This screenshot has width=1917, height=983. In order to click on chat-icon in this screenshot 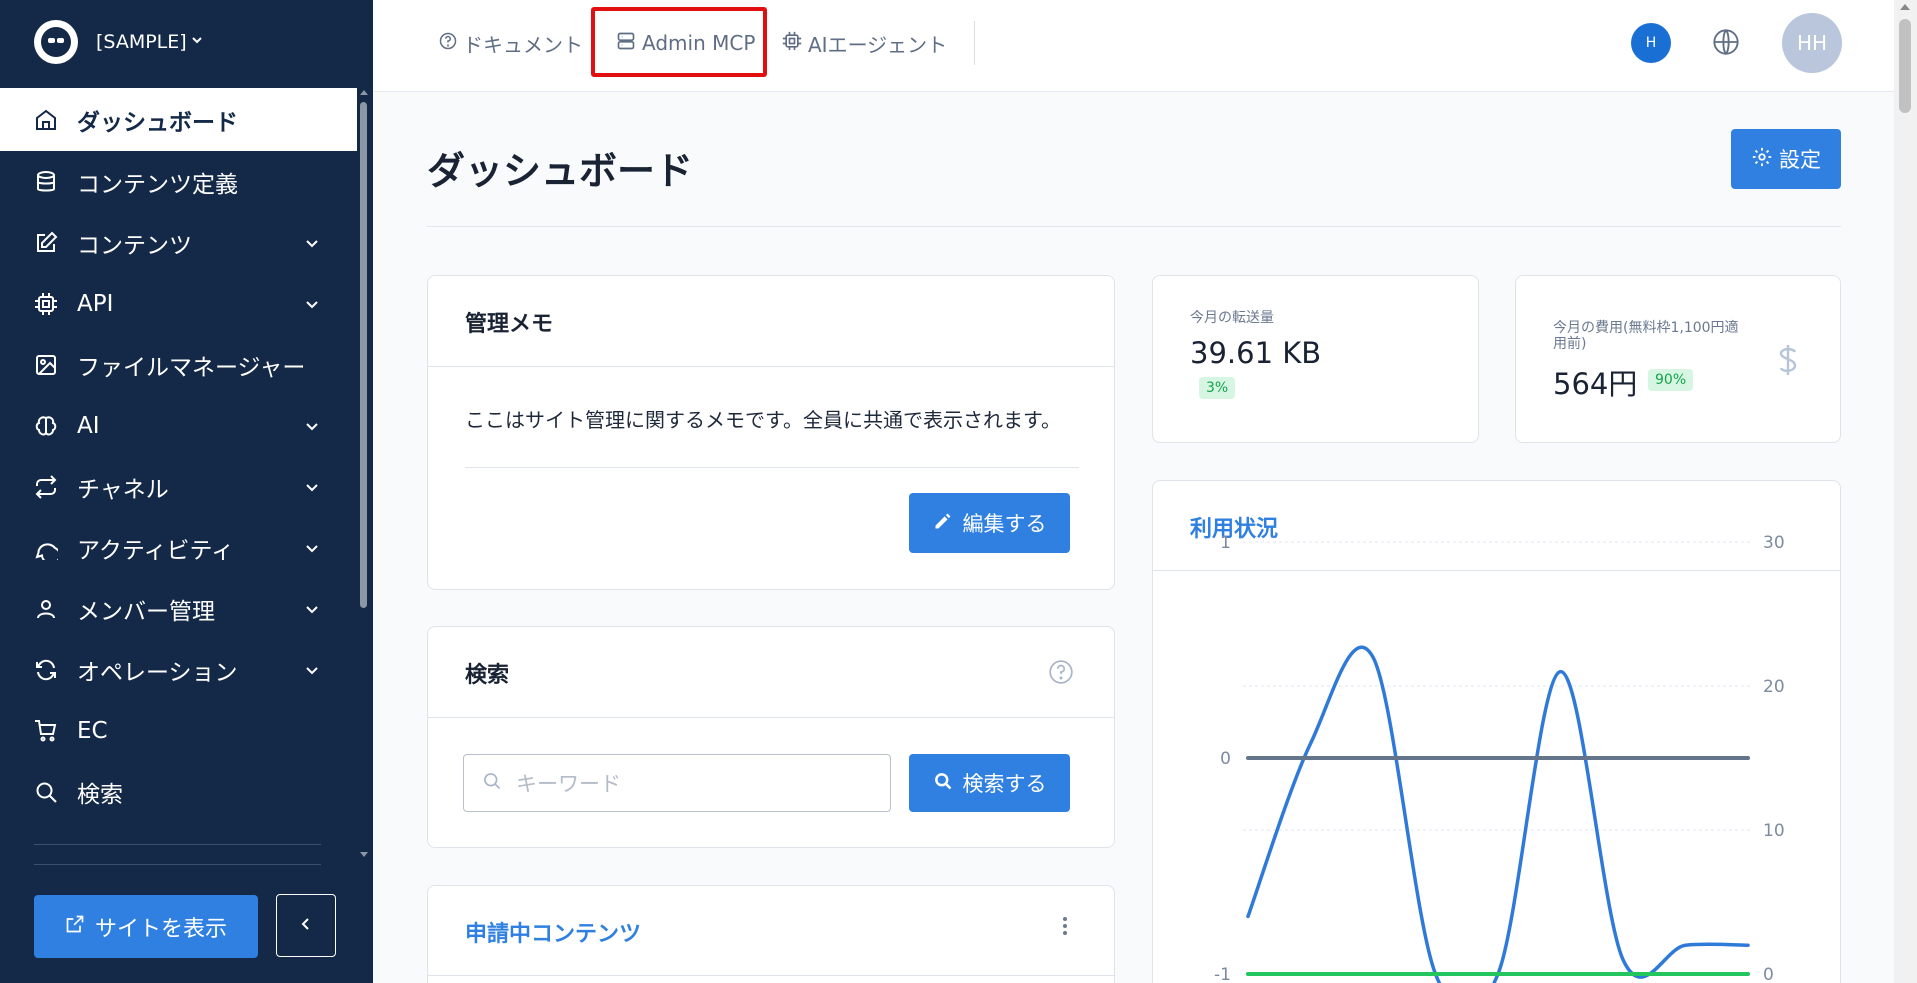, I will do `click(46, 548)`.